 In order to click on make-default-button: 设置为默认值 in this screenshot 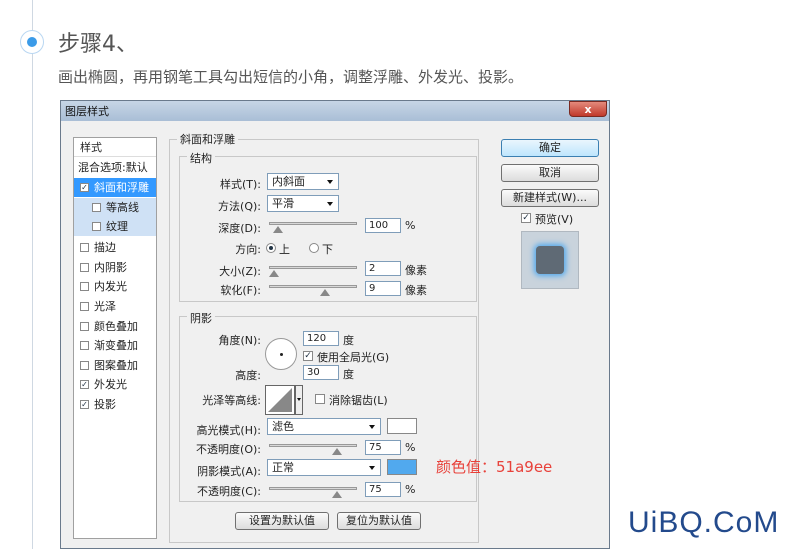, I will do `click(282, 521)`.